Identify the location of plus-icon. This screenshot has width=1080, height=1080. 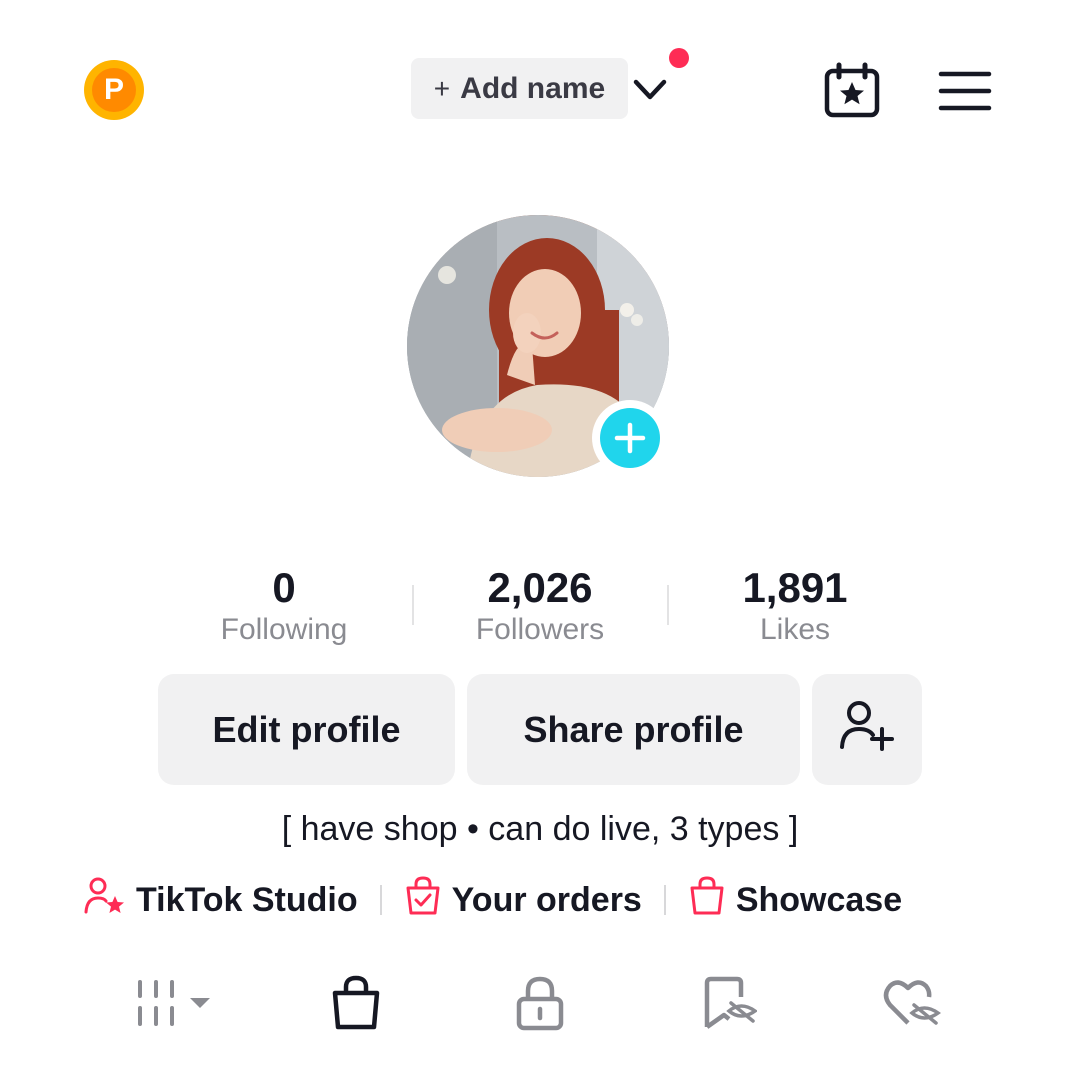
(630, 438).